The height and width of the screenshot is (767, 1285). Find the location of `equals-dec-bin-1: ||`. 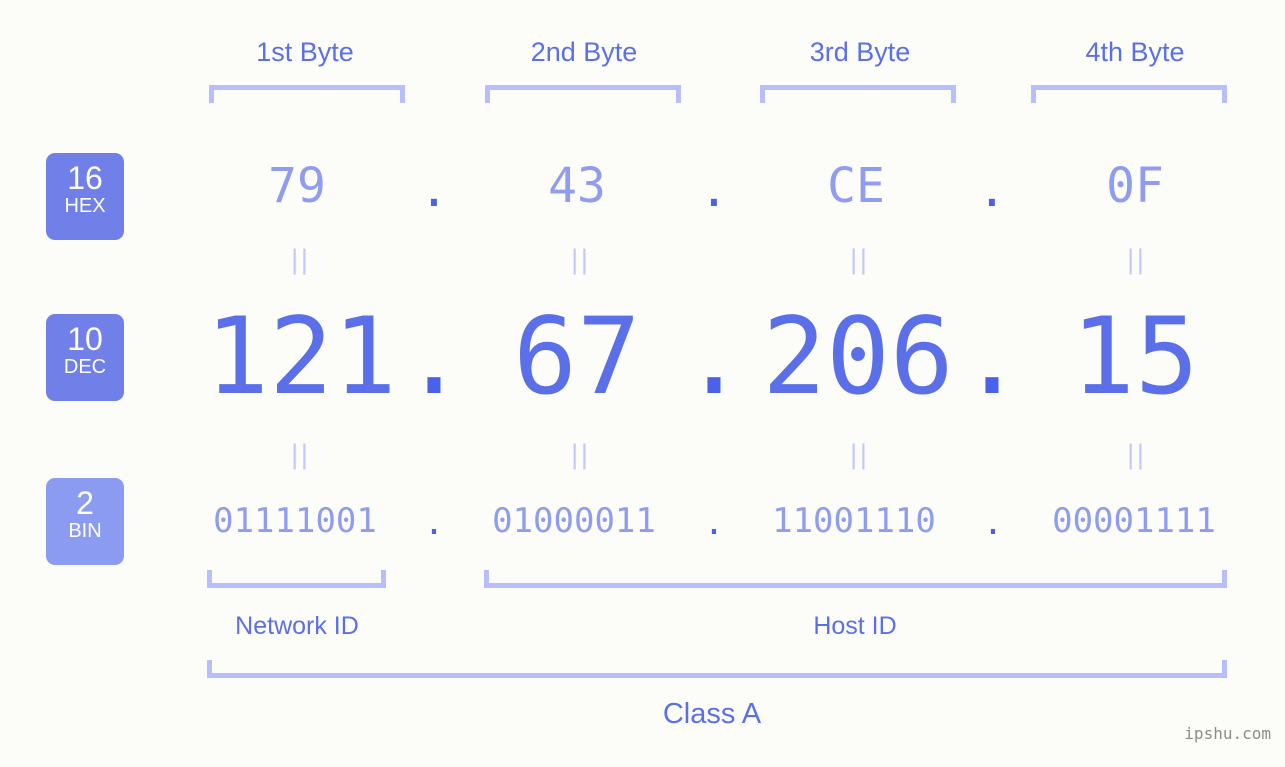

equals-dec-bin-1: || is located at coordinates (300, 455).